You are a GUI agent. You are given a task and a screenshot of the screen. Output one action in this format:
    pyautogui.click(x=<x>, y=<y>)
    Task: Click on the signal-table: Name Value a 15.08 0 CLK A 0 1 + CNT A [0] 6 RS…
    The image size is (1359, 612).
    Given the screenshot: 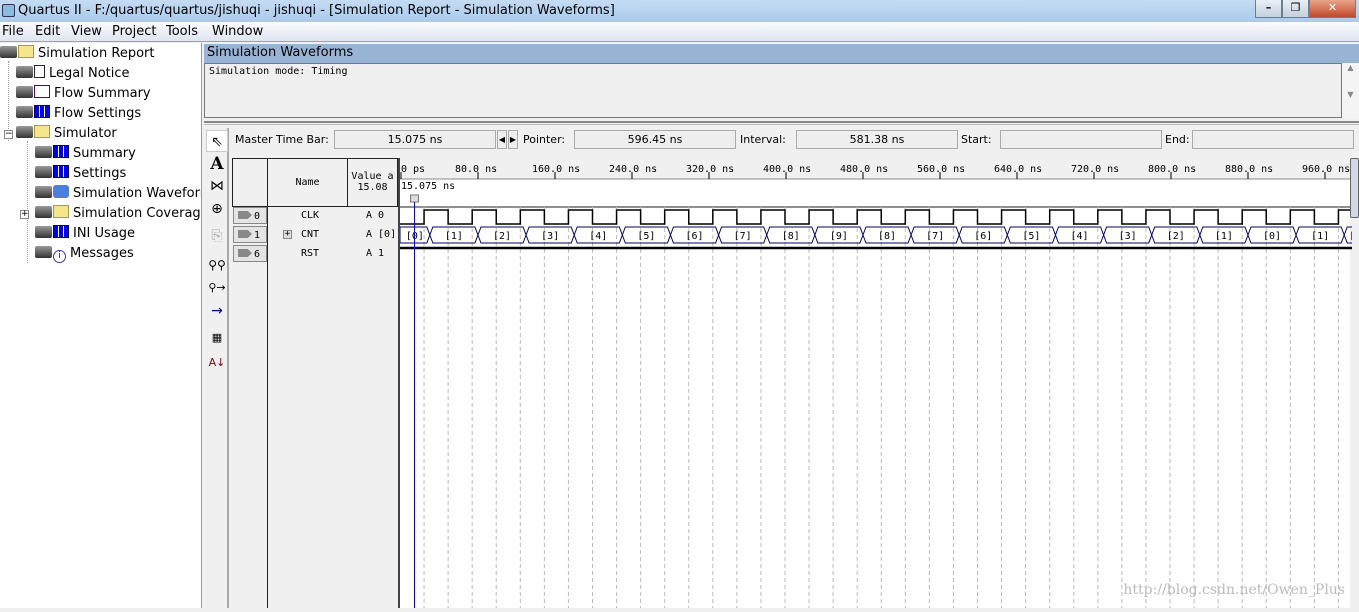 What is the action you would take?
    pyautogui.click(x=315, y=383)
    